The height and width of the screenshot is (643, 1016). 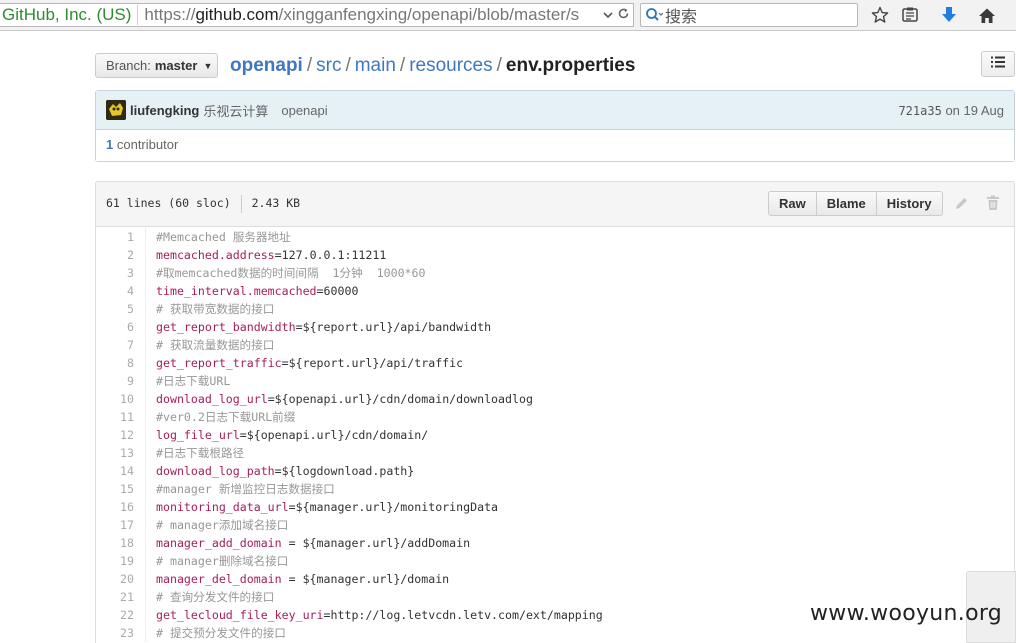 What do you see at coordinates (121, 399) in the screenshot?
I see `line-number: 10` at bounding box center [121, 399].